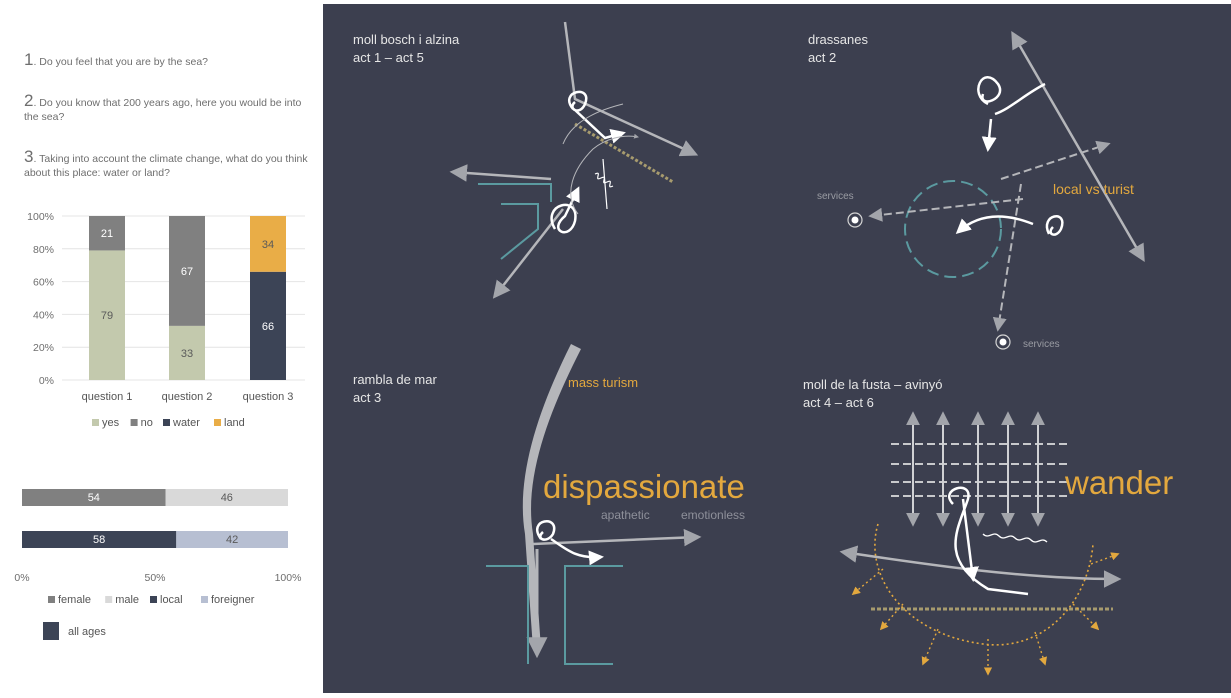 Image resolution: width=1231 pixels, height=698 pixels. Describe the element at coordinates (979, 470) in the screenshot. I see `dashed-grid-horizontal` at that location.